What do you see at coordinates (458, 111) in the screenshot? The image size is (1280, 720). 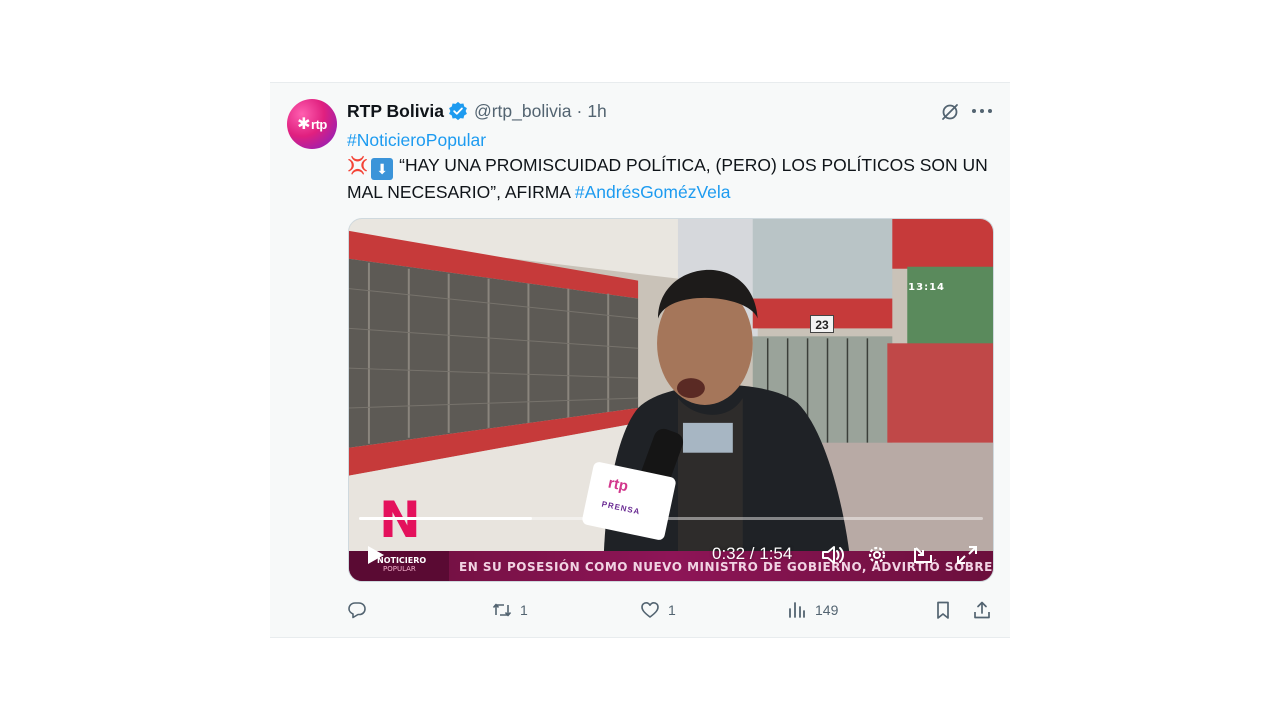 I see `verified-badge-icon` at bounding box center [458, 111].